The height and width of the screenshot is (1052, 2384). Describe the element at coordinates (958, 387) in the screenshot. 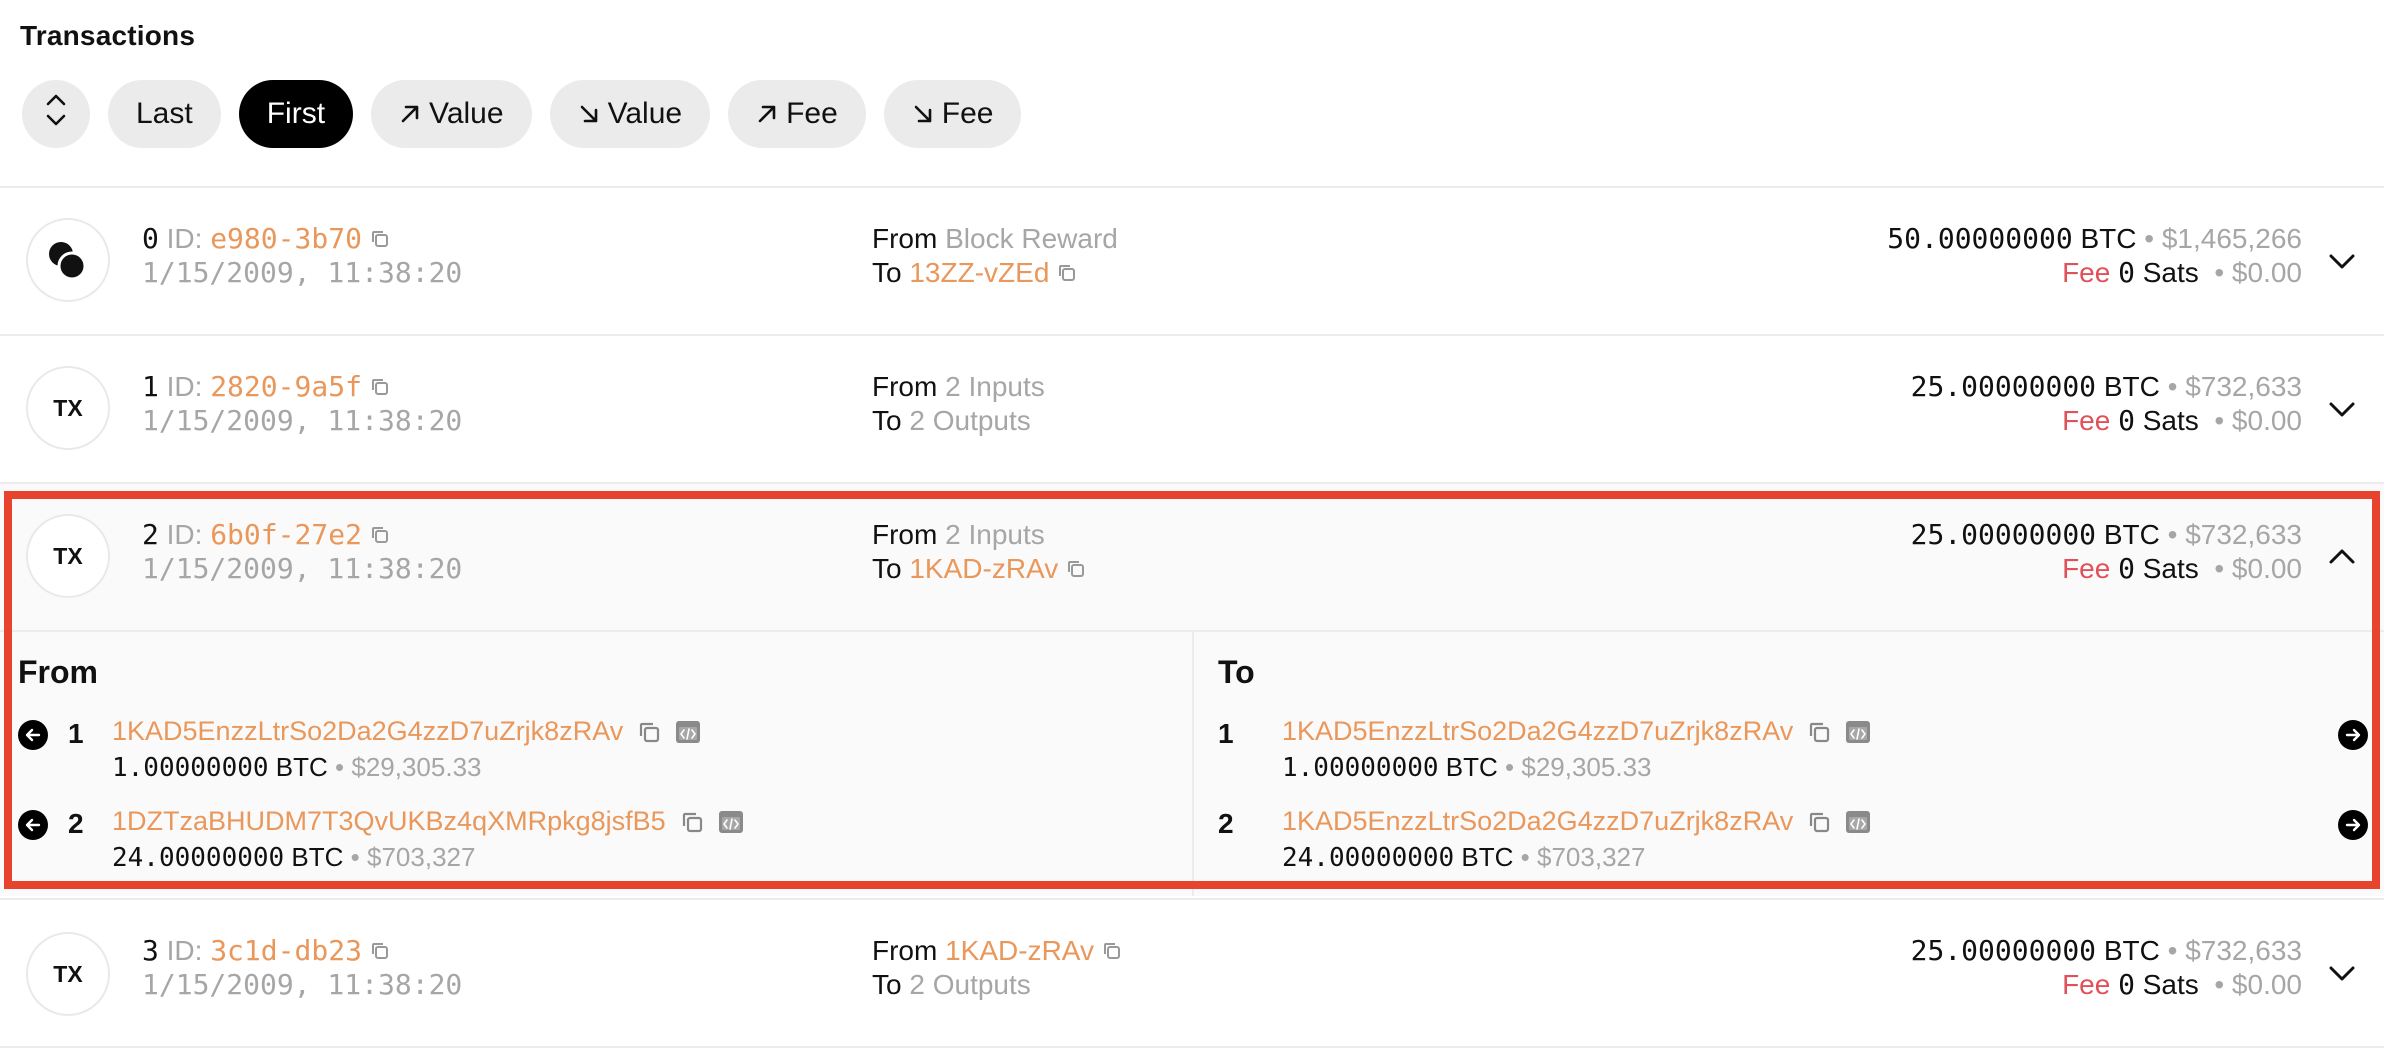

I see `tx-from-line: From 2 Inputs` at that location.